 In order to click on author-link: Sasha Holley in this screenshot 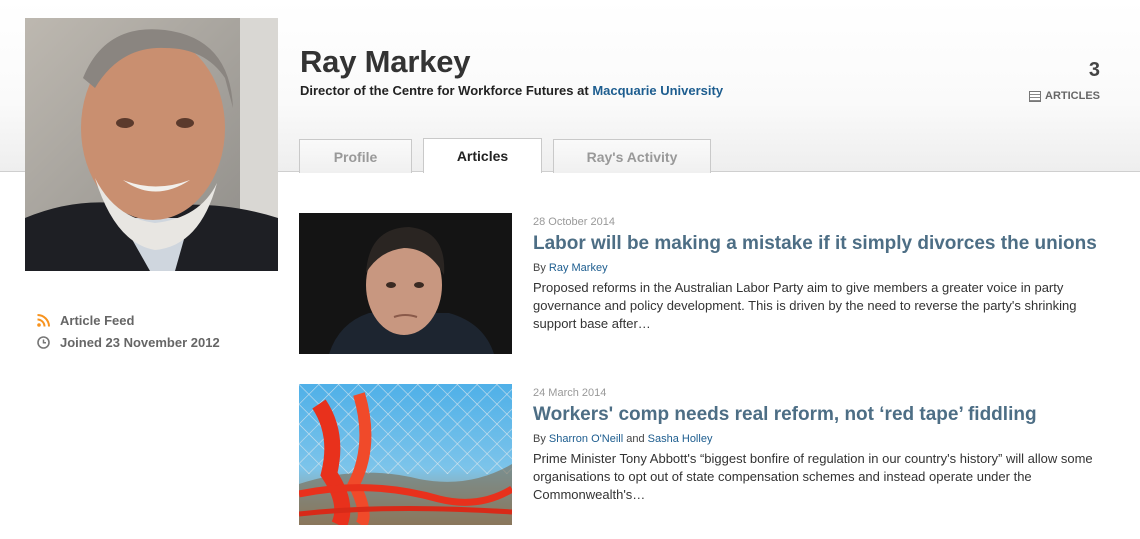, I will do `click(680, 439)`.